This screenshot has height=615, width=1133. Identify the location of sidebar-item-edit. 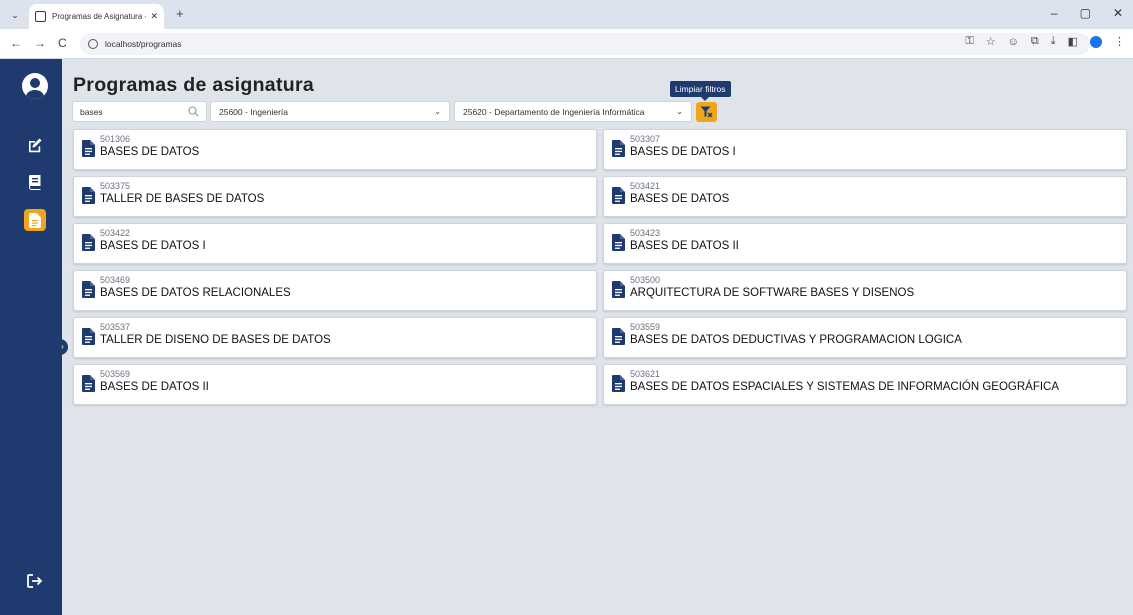
(35, 145).